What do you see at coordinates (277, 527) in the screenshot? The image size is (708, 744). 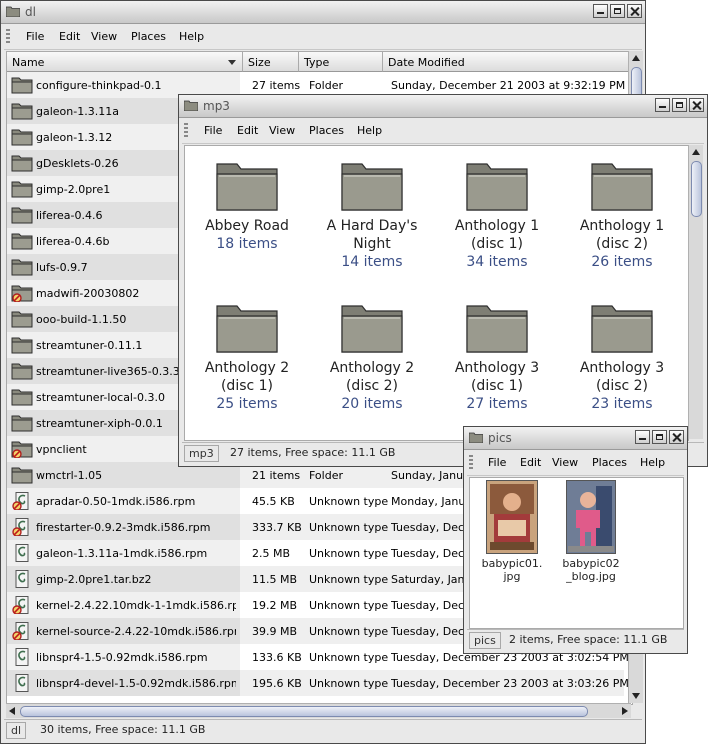 I see `cell-size: 333.7 KB` at bounding box center [277, 527].